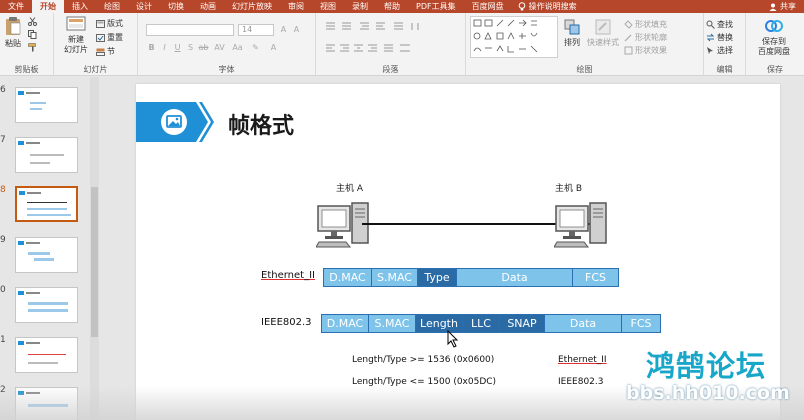  I want to click on tab-design: 设计, so click(144, 6).